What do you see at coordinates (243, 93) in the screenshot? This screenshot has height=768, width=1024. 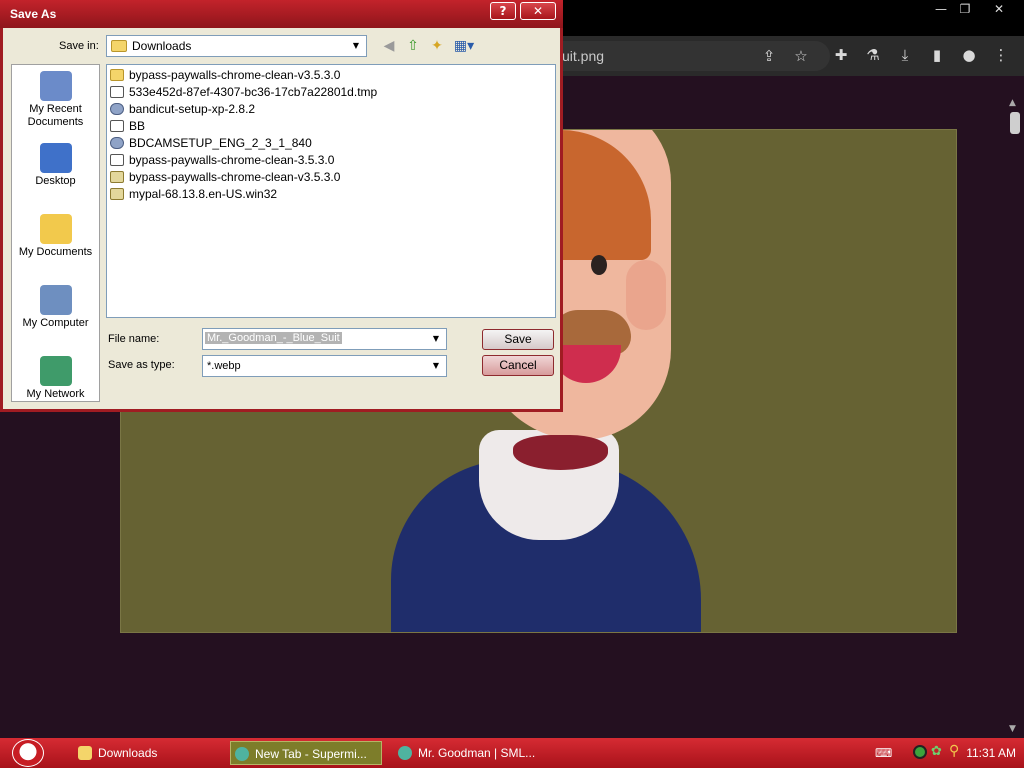 I see `list-item: 533e452d-87ef-4307-bc36-17cb7a22801d.tmp` at bounding box center [243, 93].